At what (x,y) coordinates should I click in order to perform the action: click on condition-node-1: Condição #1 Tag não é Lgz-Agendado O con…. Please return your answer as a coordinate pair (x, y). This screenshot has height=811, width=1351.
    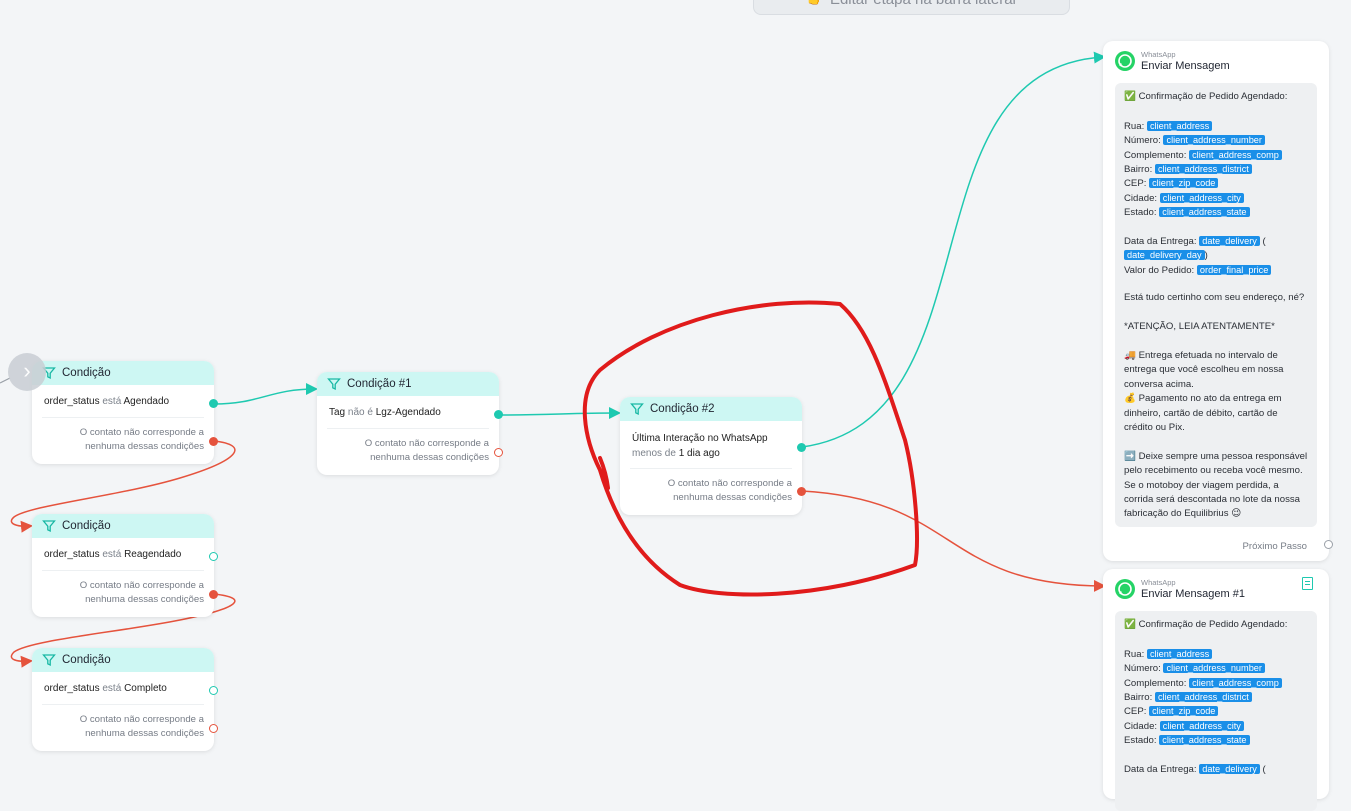
    Looking at the image, I should click on (410, 423).